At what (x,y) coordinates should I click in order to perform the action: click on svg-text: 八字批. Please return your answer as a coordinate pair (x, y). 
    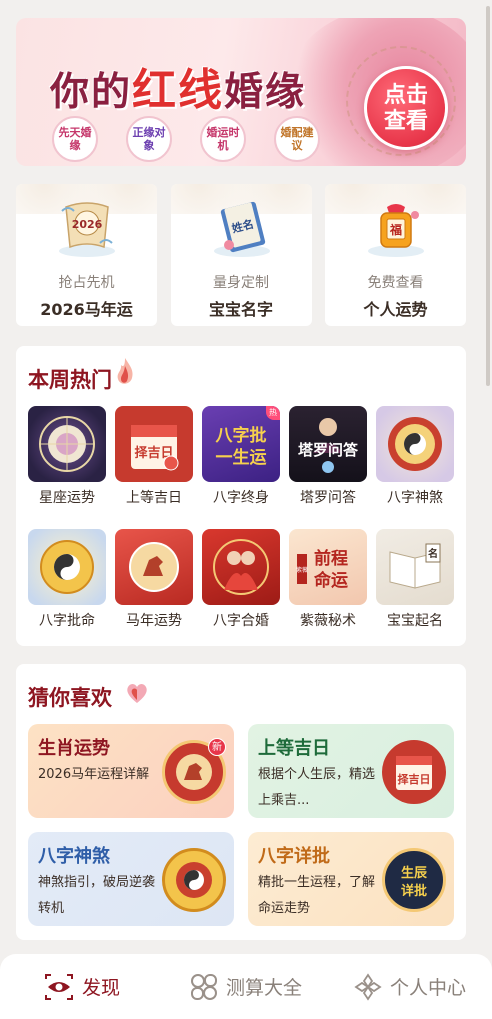
    Looking at the image, I should click on (241, 435).